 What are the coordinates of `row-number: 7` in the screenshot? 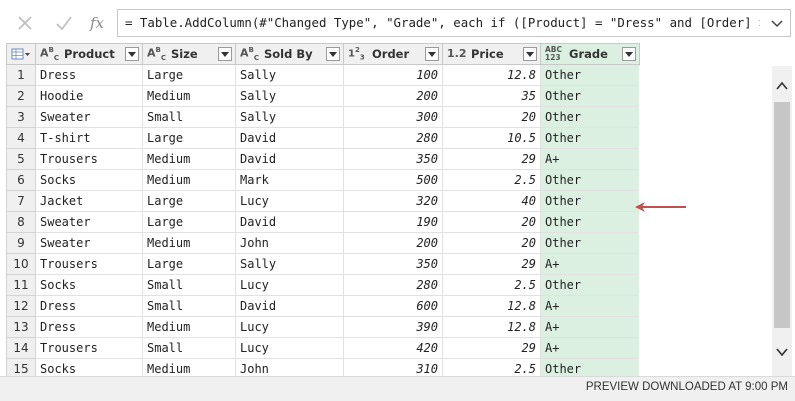 It's located at (21, 201).